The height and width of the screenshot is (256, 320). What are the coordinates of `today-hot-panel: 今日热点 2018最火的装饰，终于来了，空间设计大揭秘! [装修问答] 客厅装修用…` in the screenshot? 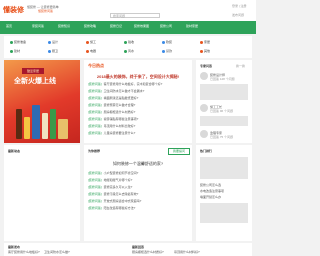 It's located at (138, 101).